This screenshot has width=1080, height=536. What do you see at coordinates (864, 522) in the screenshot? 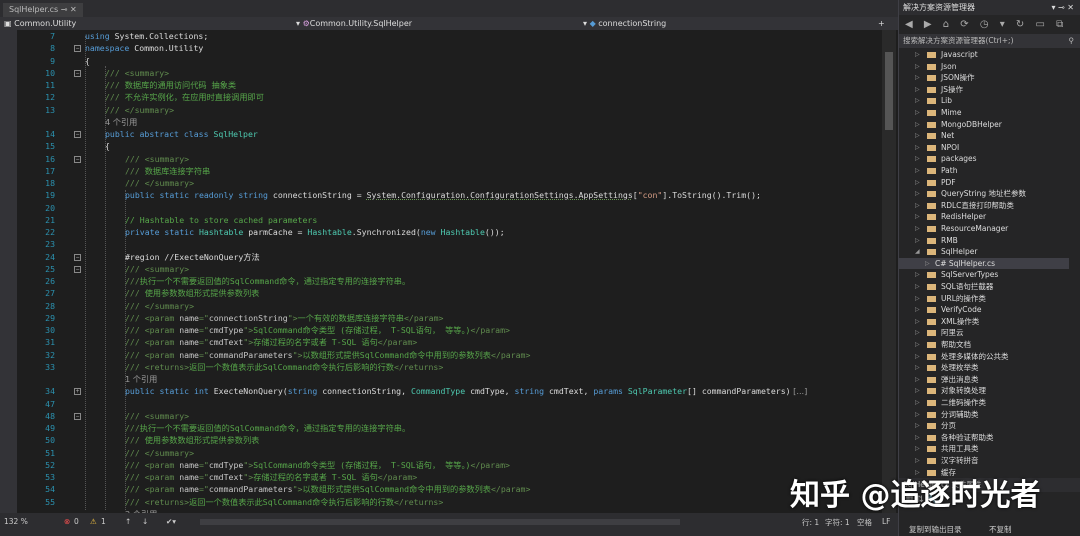
I see `whitespace-indicator: 空格` at bounding box center [864, 522].